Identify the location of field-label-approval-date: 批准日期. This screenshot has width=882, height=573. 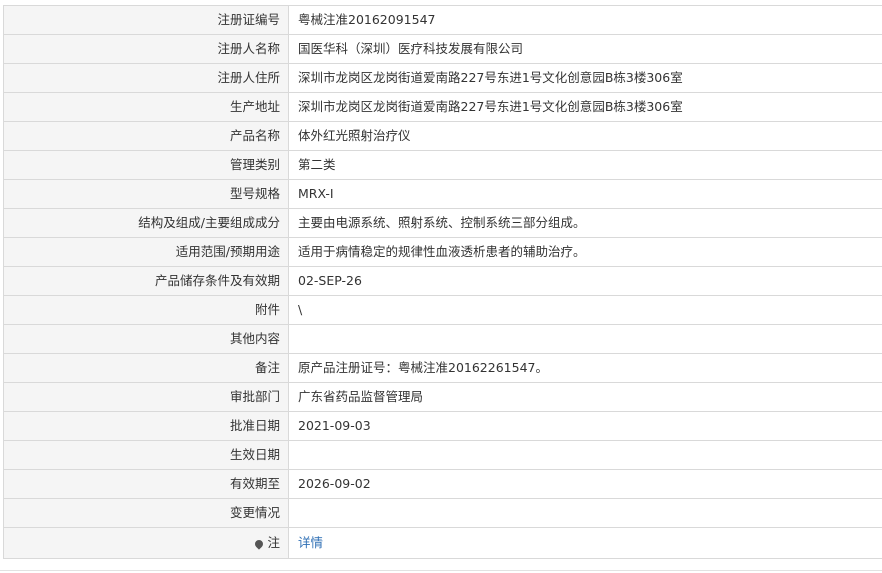
(146, 426).